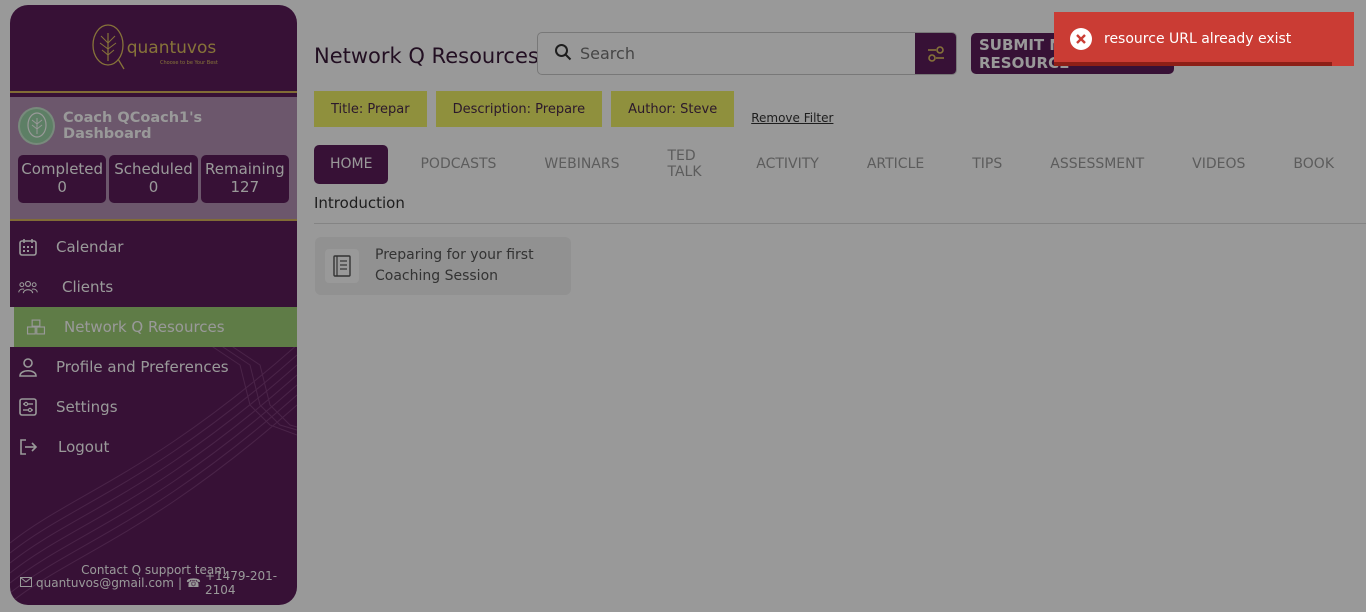  Describe the element at coordinates (1193, 64) in the screenshot. I see `toast-progress-bar` at that location.